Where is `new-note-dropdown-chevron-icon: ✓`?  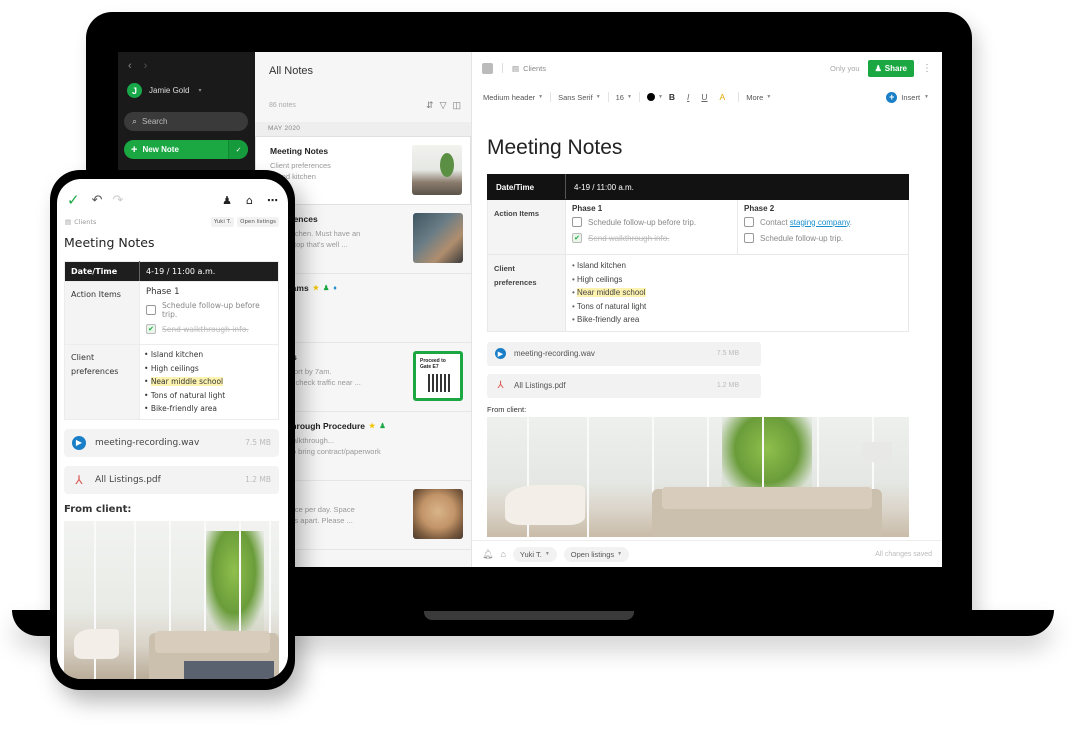
new-note-dropdown-chevron-icon: ✓ is located at coordinates (238, 149).